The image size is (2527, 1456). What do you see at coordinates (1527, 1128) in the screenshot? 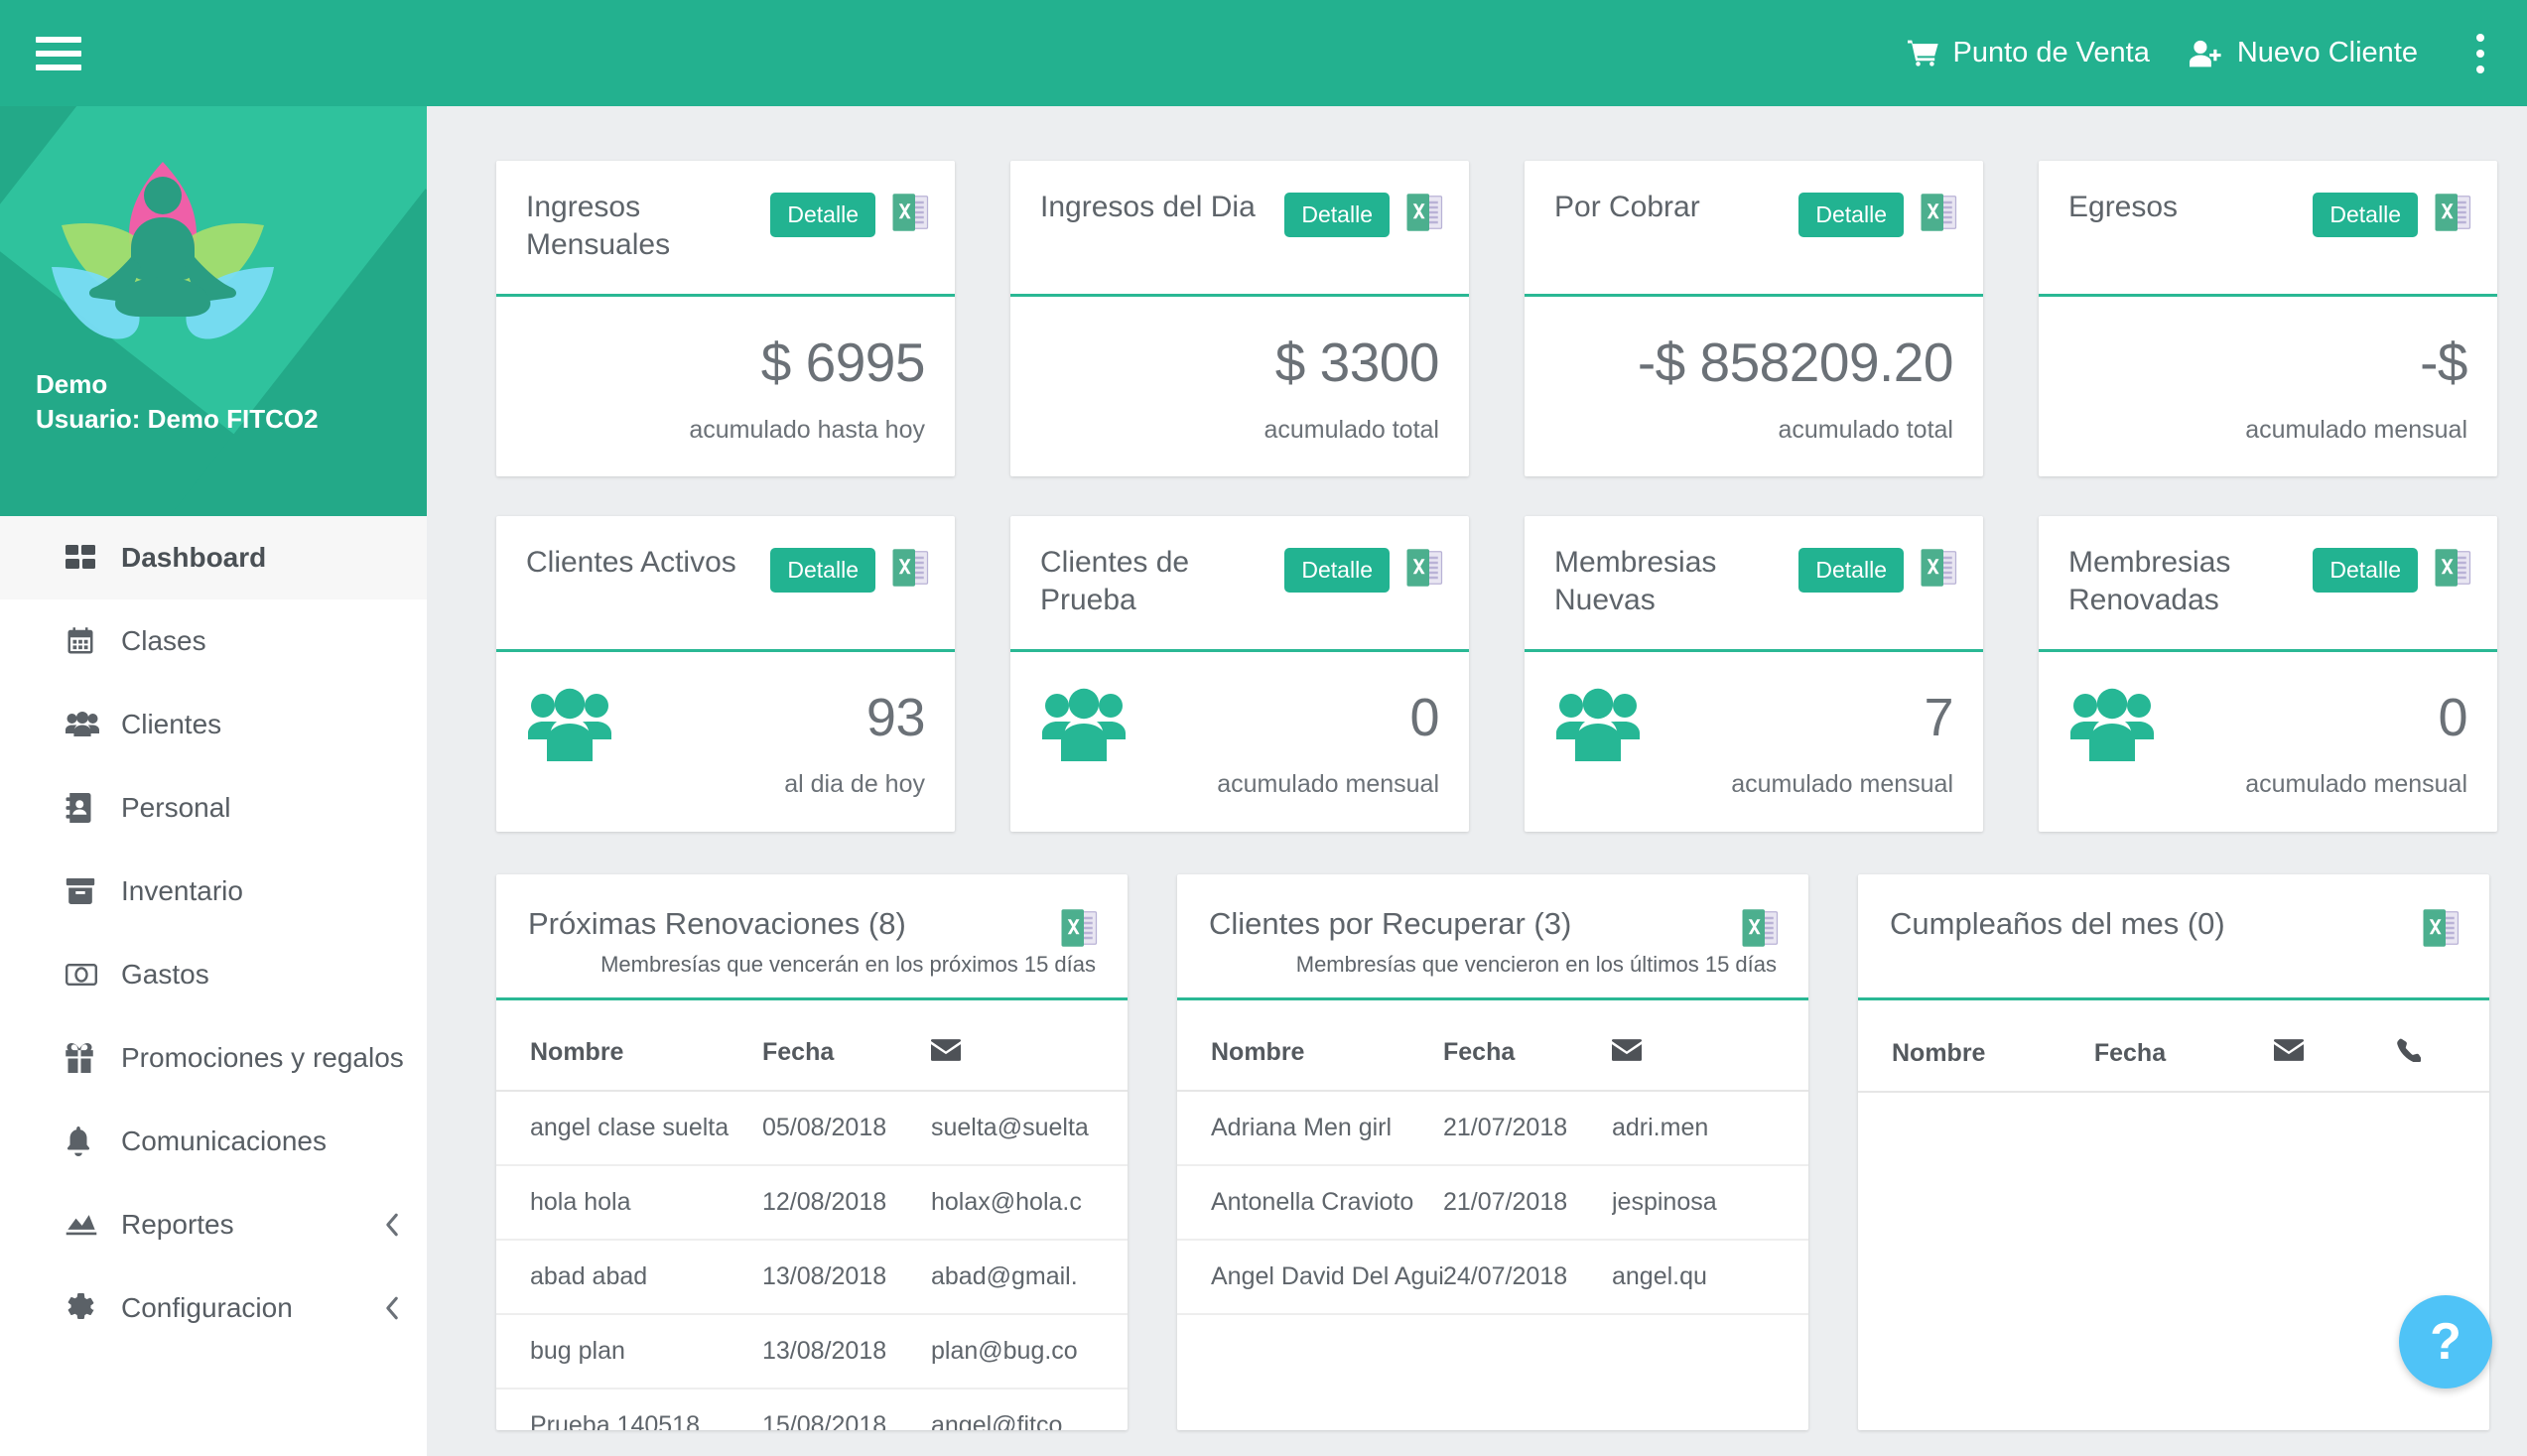
I see `cell-fecha: 21/07/2018` at bounding box center [1527, 1128].